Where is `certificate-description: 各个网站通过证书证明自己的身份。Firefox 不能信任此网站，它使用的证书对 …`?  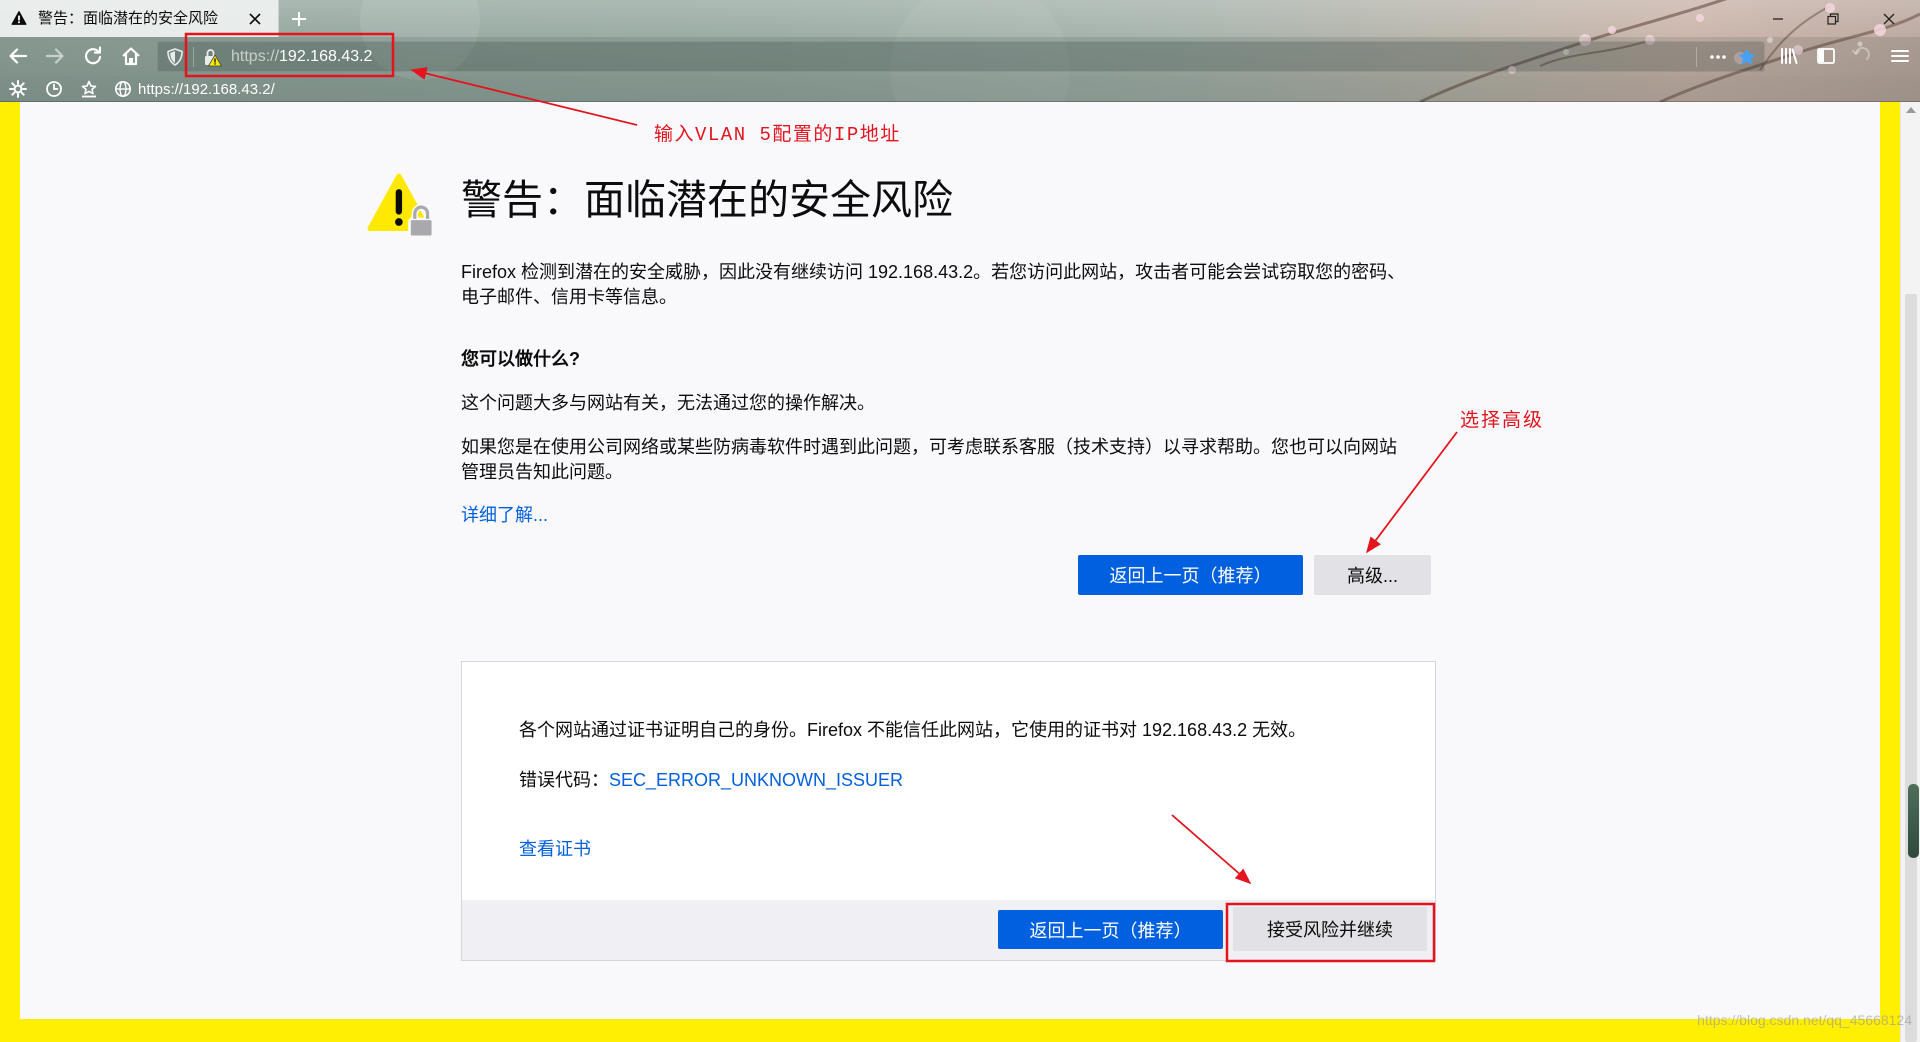
certificate-description: 各个网站通过证书证明自己的身份。Firefox 不能信任此网站，它使用的证书对 … is located at coordinates (913, 730).